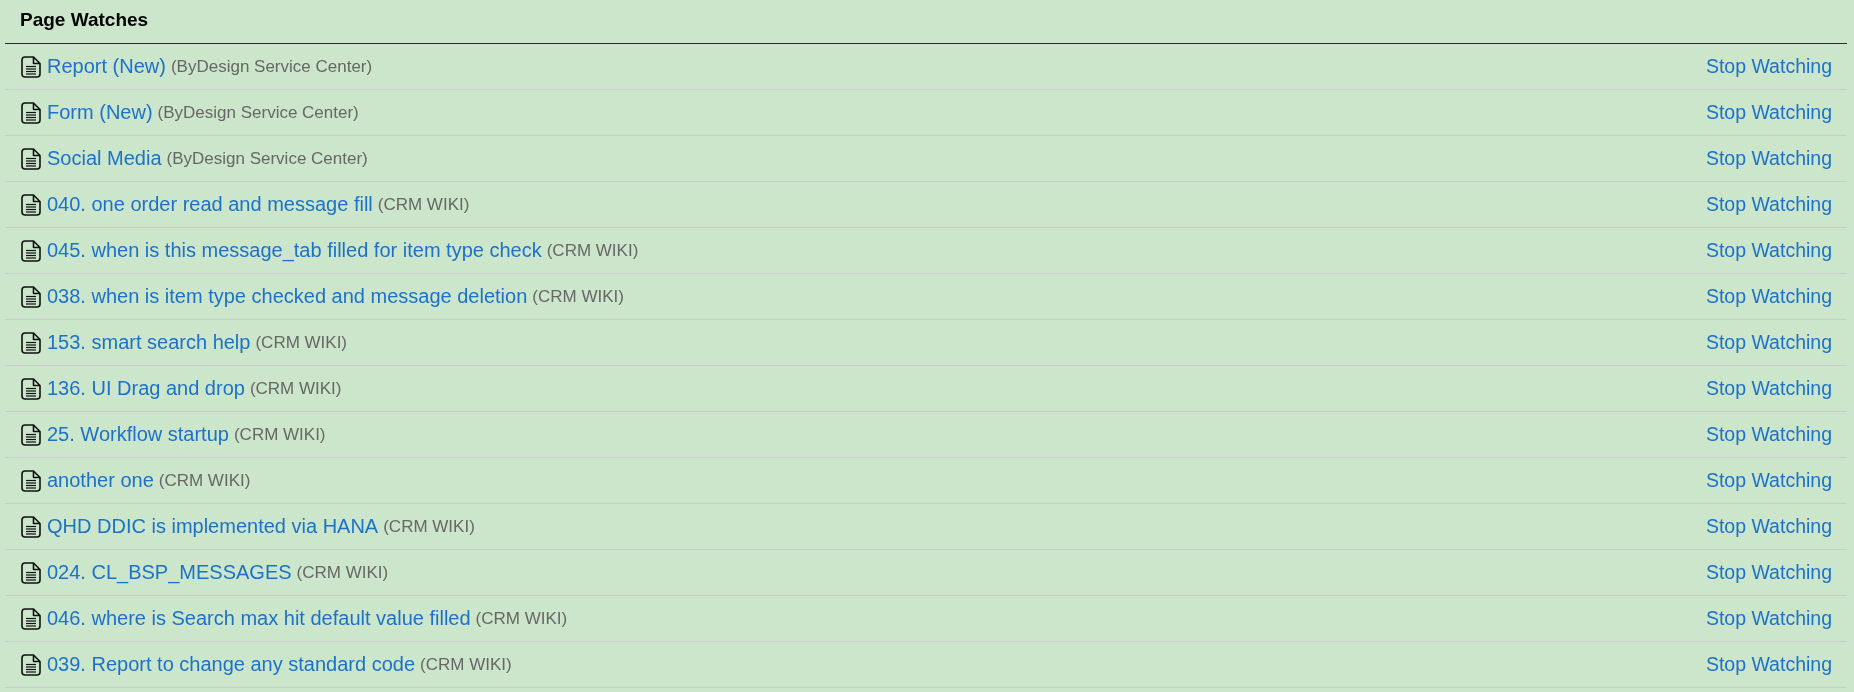  I want to click on page-link: 045. when is this message_tab filled for item type check, so click(294, 250).